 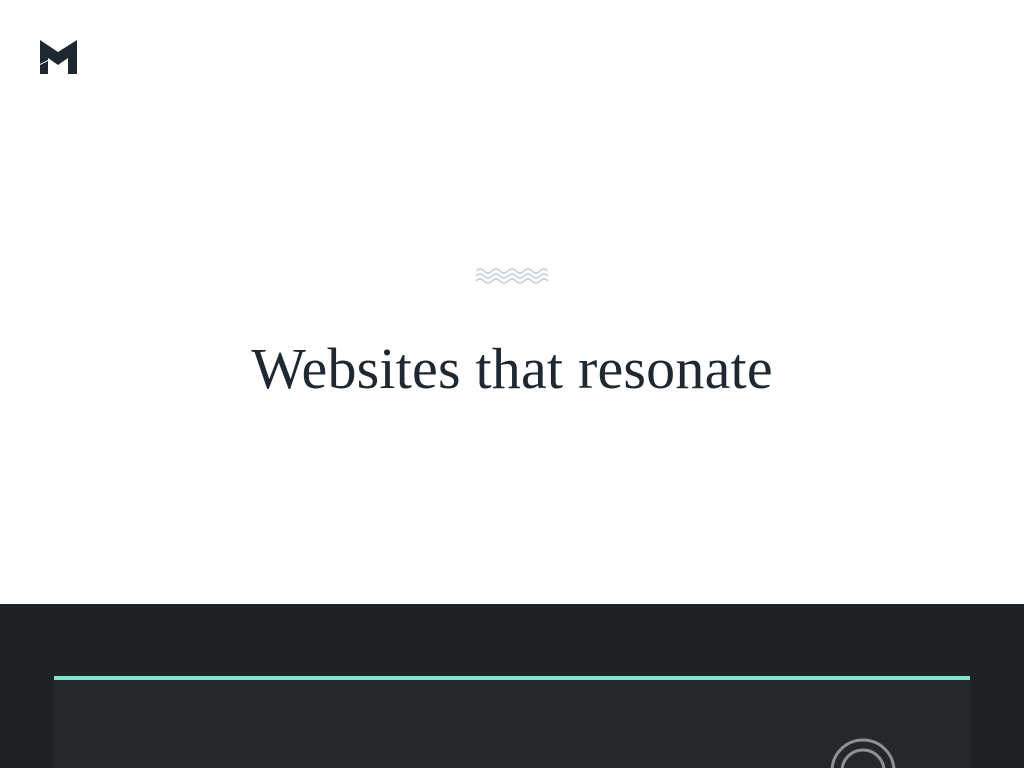 I want to click on page-title: Websites that resonate, so click(x=512, y=368).